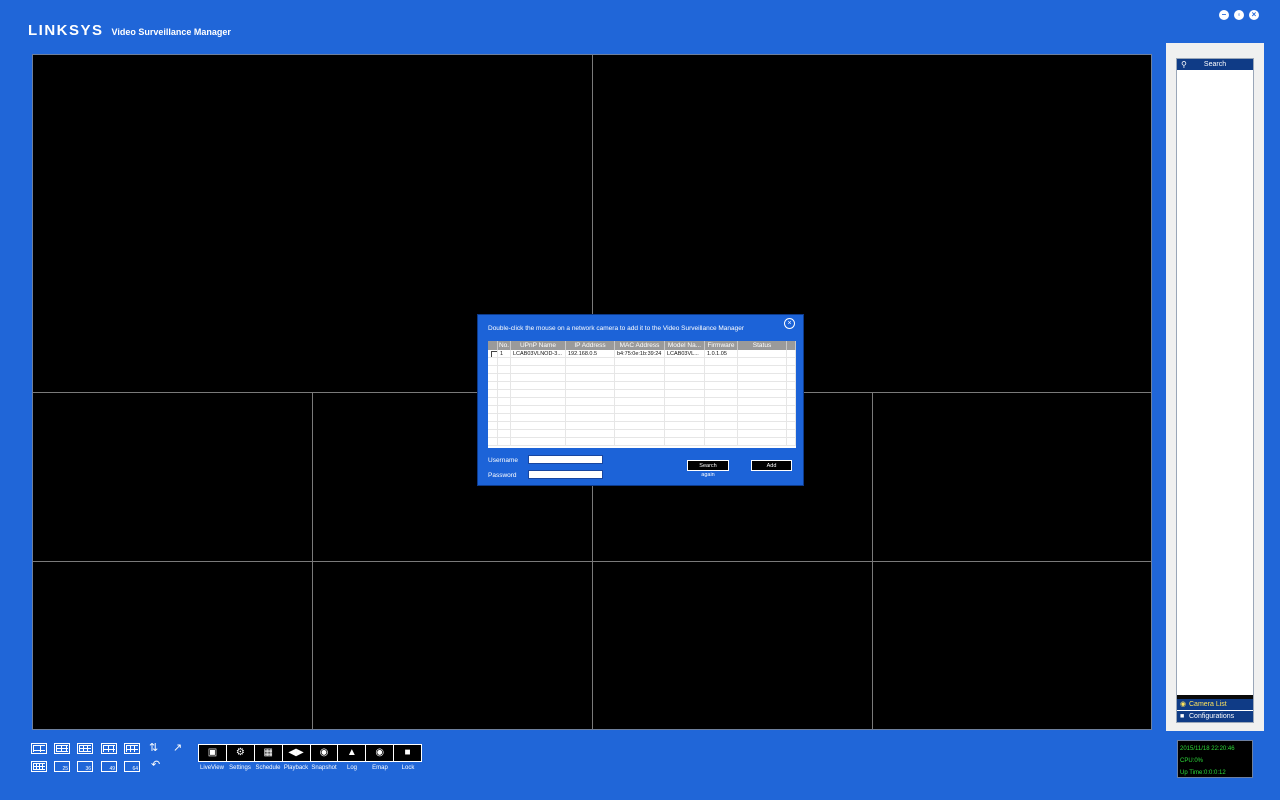  I want to click on main-toolbar: ▣ ⚙ ▦ ◀▶ ◉ ▲ ◉ ■, so click(310, 753).